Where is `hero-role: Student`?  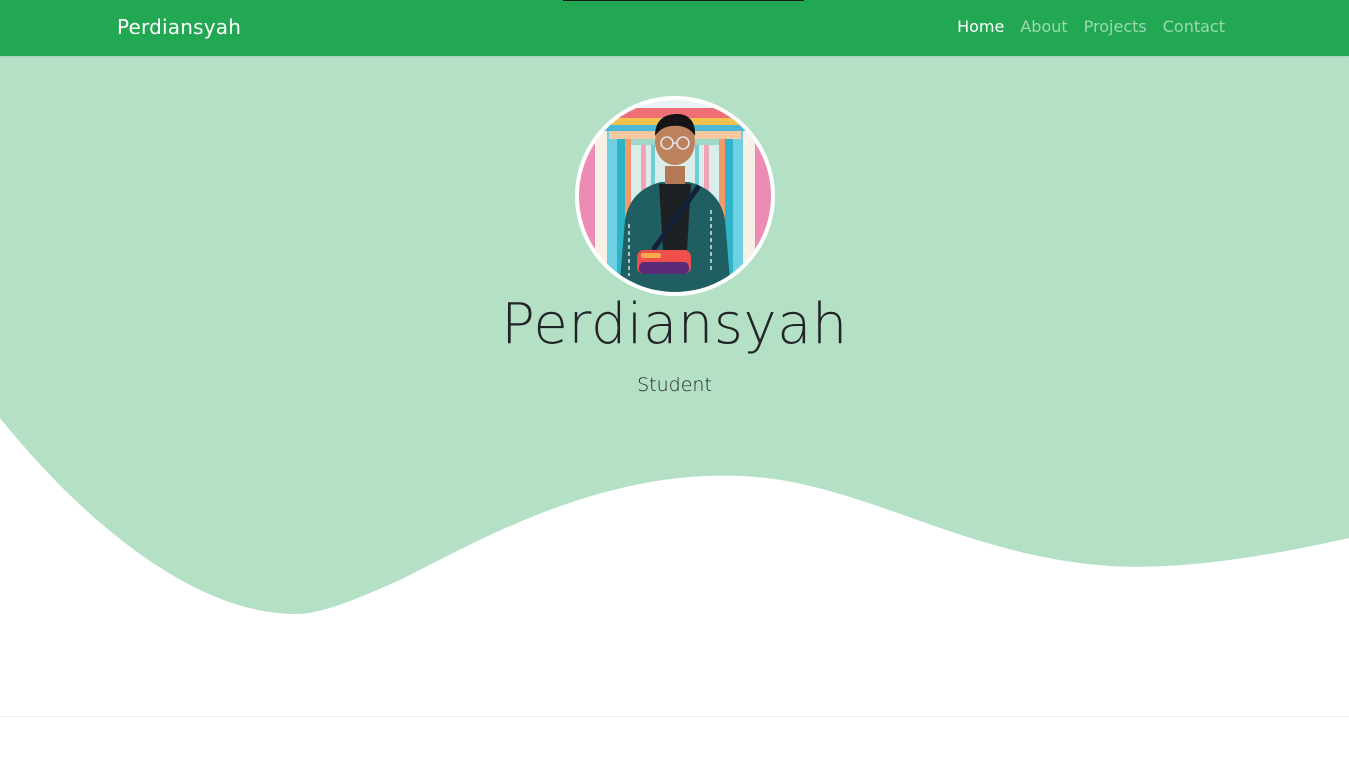
hero-role: Student is located at coordinates (674, 385).